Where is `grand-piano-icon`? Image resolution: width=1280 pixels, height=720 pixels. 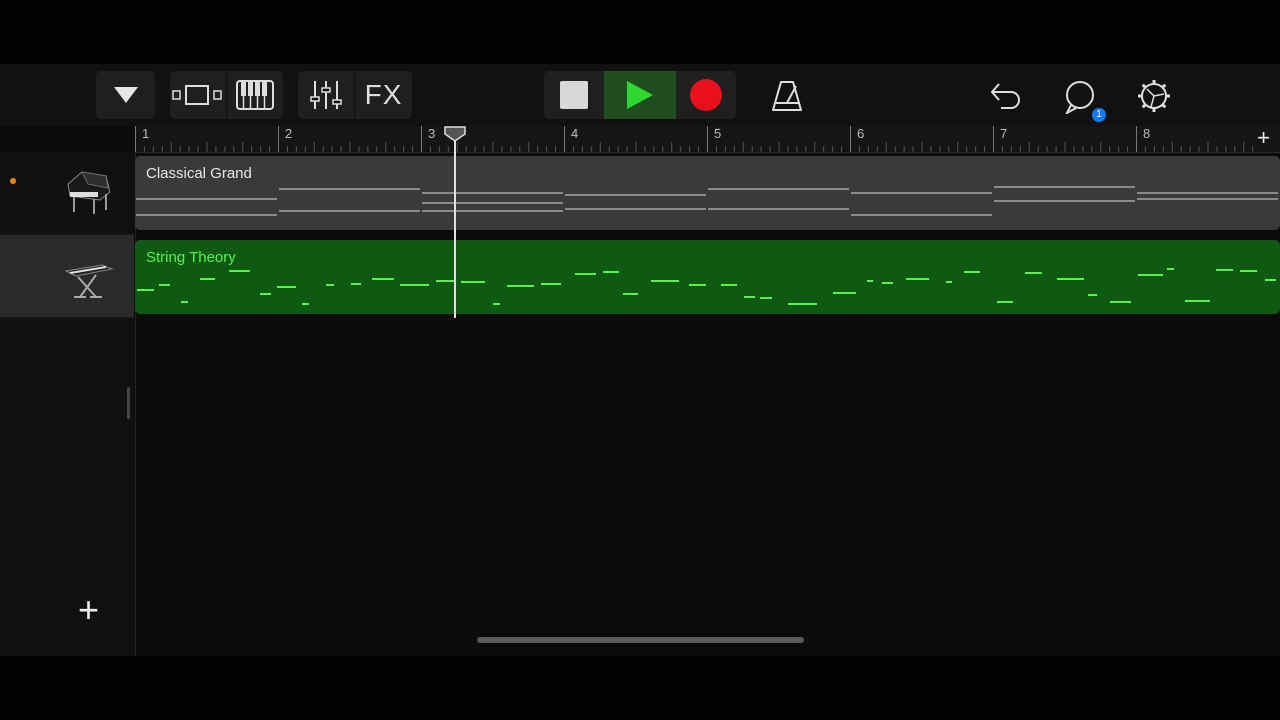 grand-piano-icon is located at coordinates (89, 192).